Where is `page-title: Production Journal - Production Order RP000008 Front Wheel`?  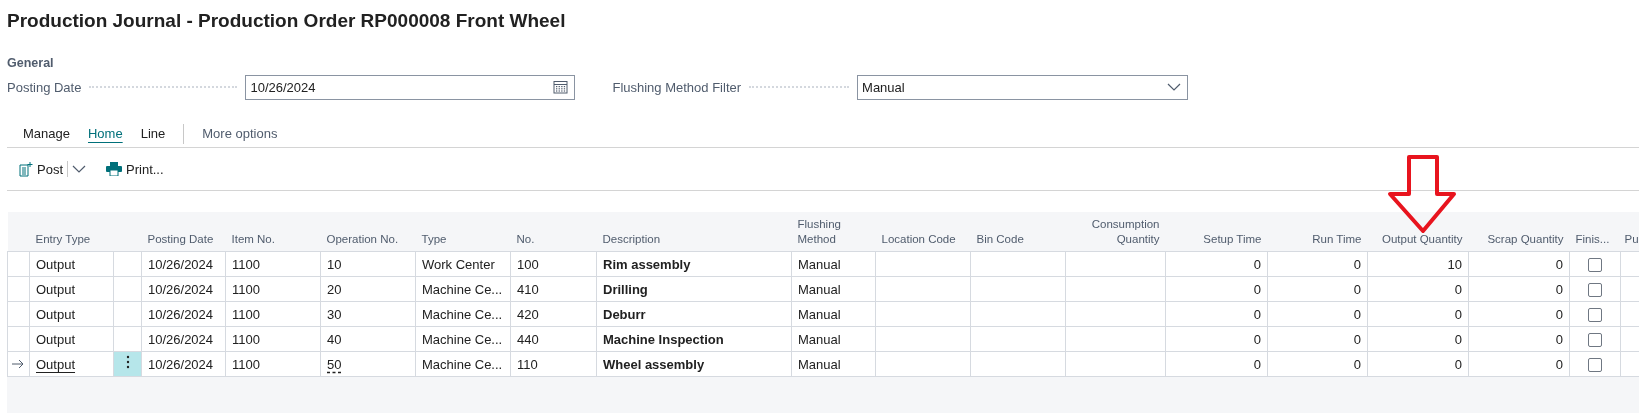
page-title: Production Journal - Production Order RP000008 Front Wheel is located at coordinates (286, 21).